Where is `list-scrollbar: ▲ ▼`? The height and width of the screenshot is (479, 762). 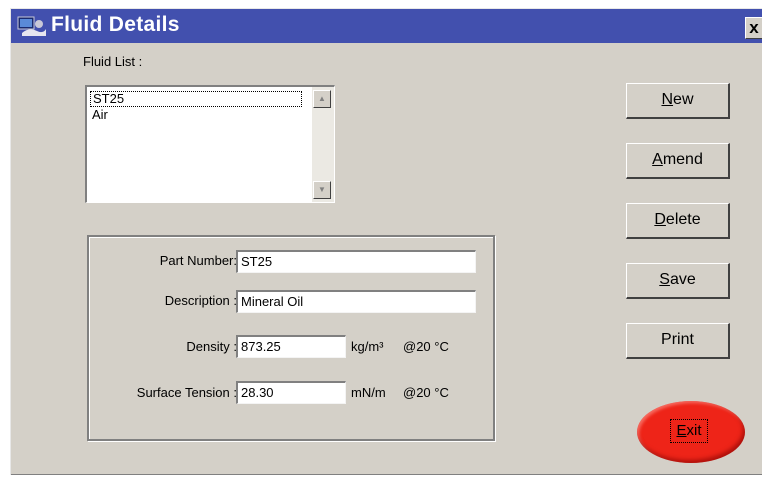
list-scrollbar: ▲ ▼ is located at coordinates (323, 144).